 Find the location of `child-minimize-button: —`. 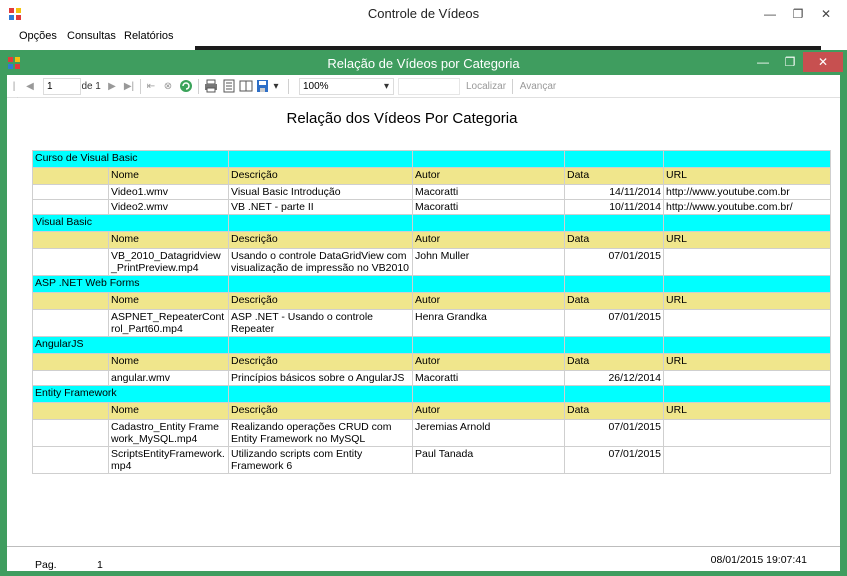

child-minimize-button: — is located at coordinates (763, 62).